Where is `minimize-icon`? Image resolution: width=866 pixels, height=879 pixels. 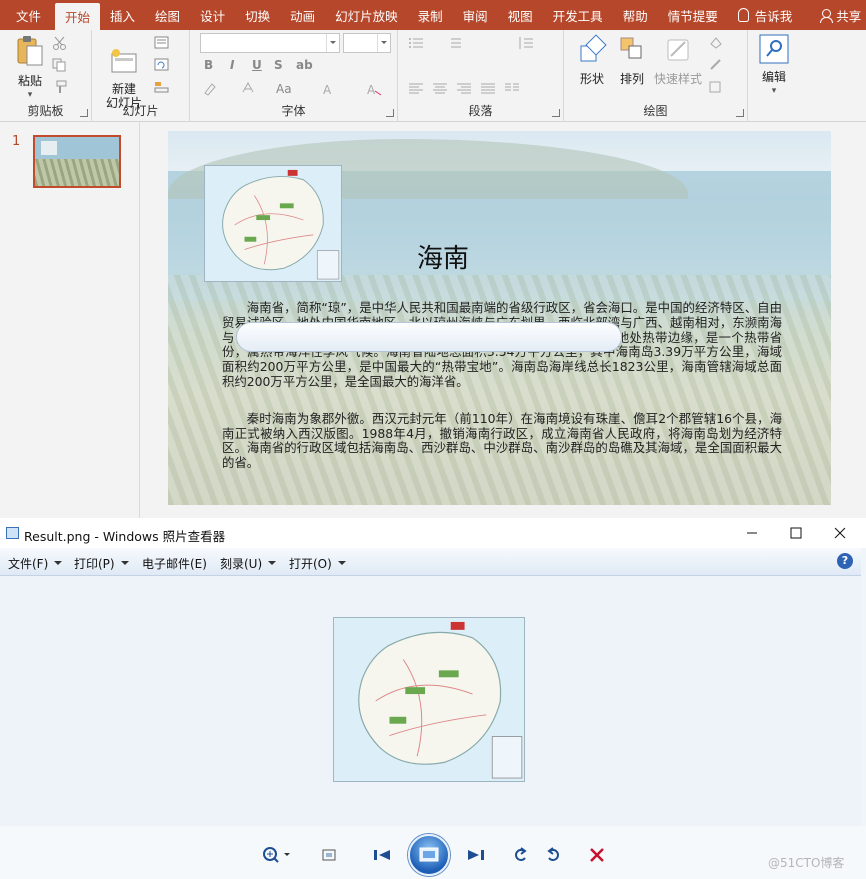 minimize-icon is located at coordinates (752, 533).